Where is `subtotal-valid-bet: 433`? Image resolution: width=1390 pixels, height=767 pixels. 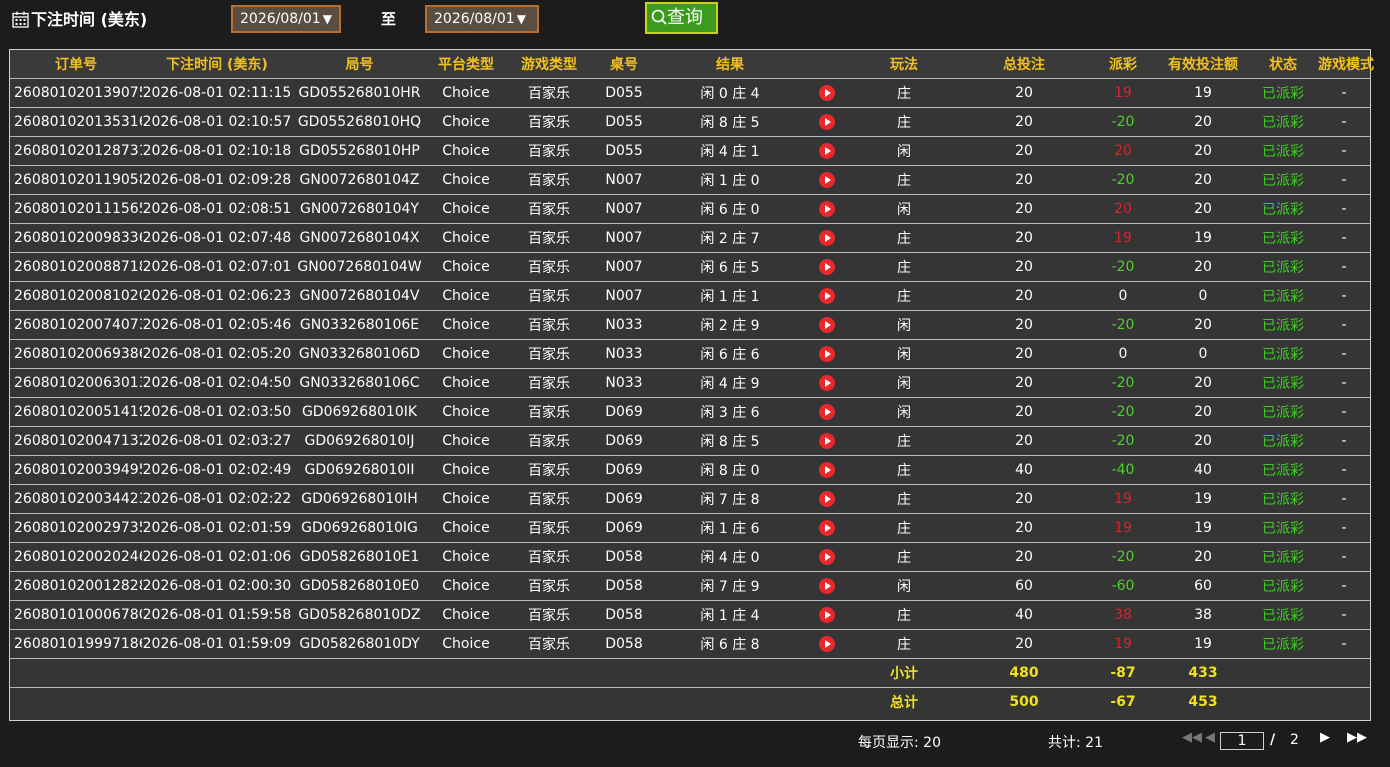
subtotal-valid-bet: 433 is located at coordinates (1203, 673).